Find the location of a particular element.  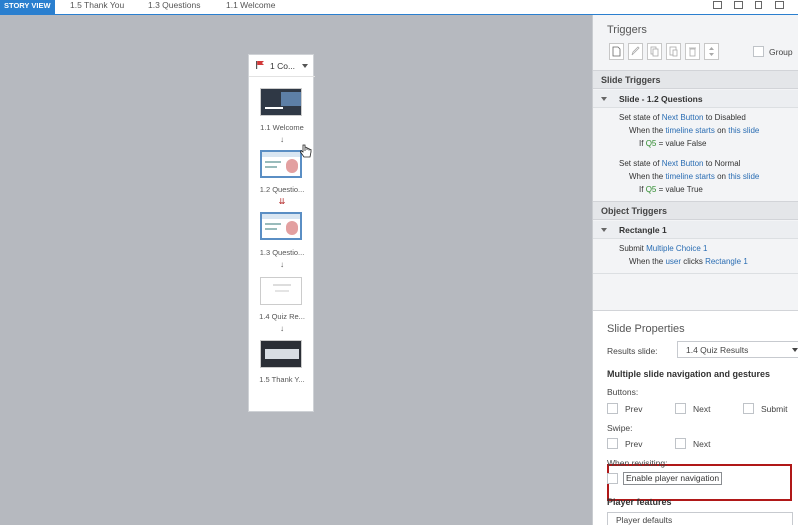

swipe-label: Swipe: is located at coordinates (620, 428).